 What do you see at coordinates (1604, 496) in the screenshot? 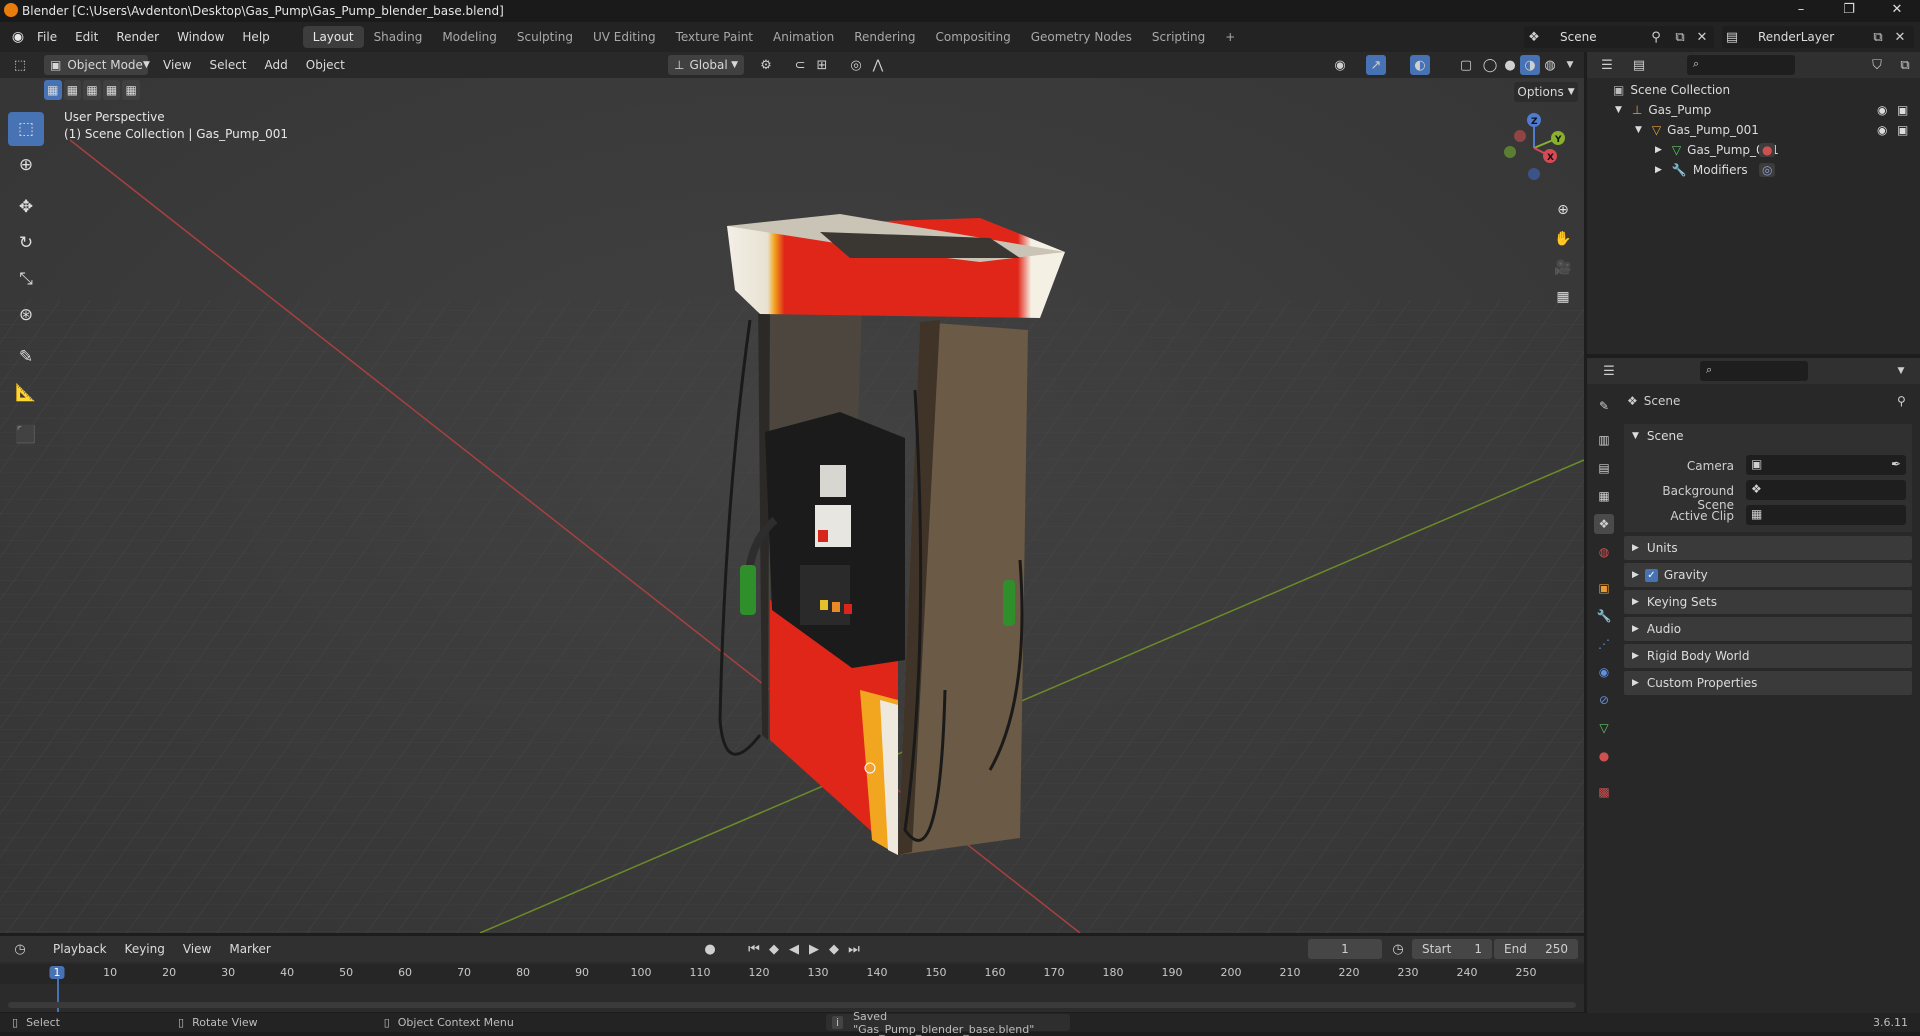
I see `view-layer-tab-icon: ▦` at bounding box center [1604, 496].